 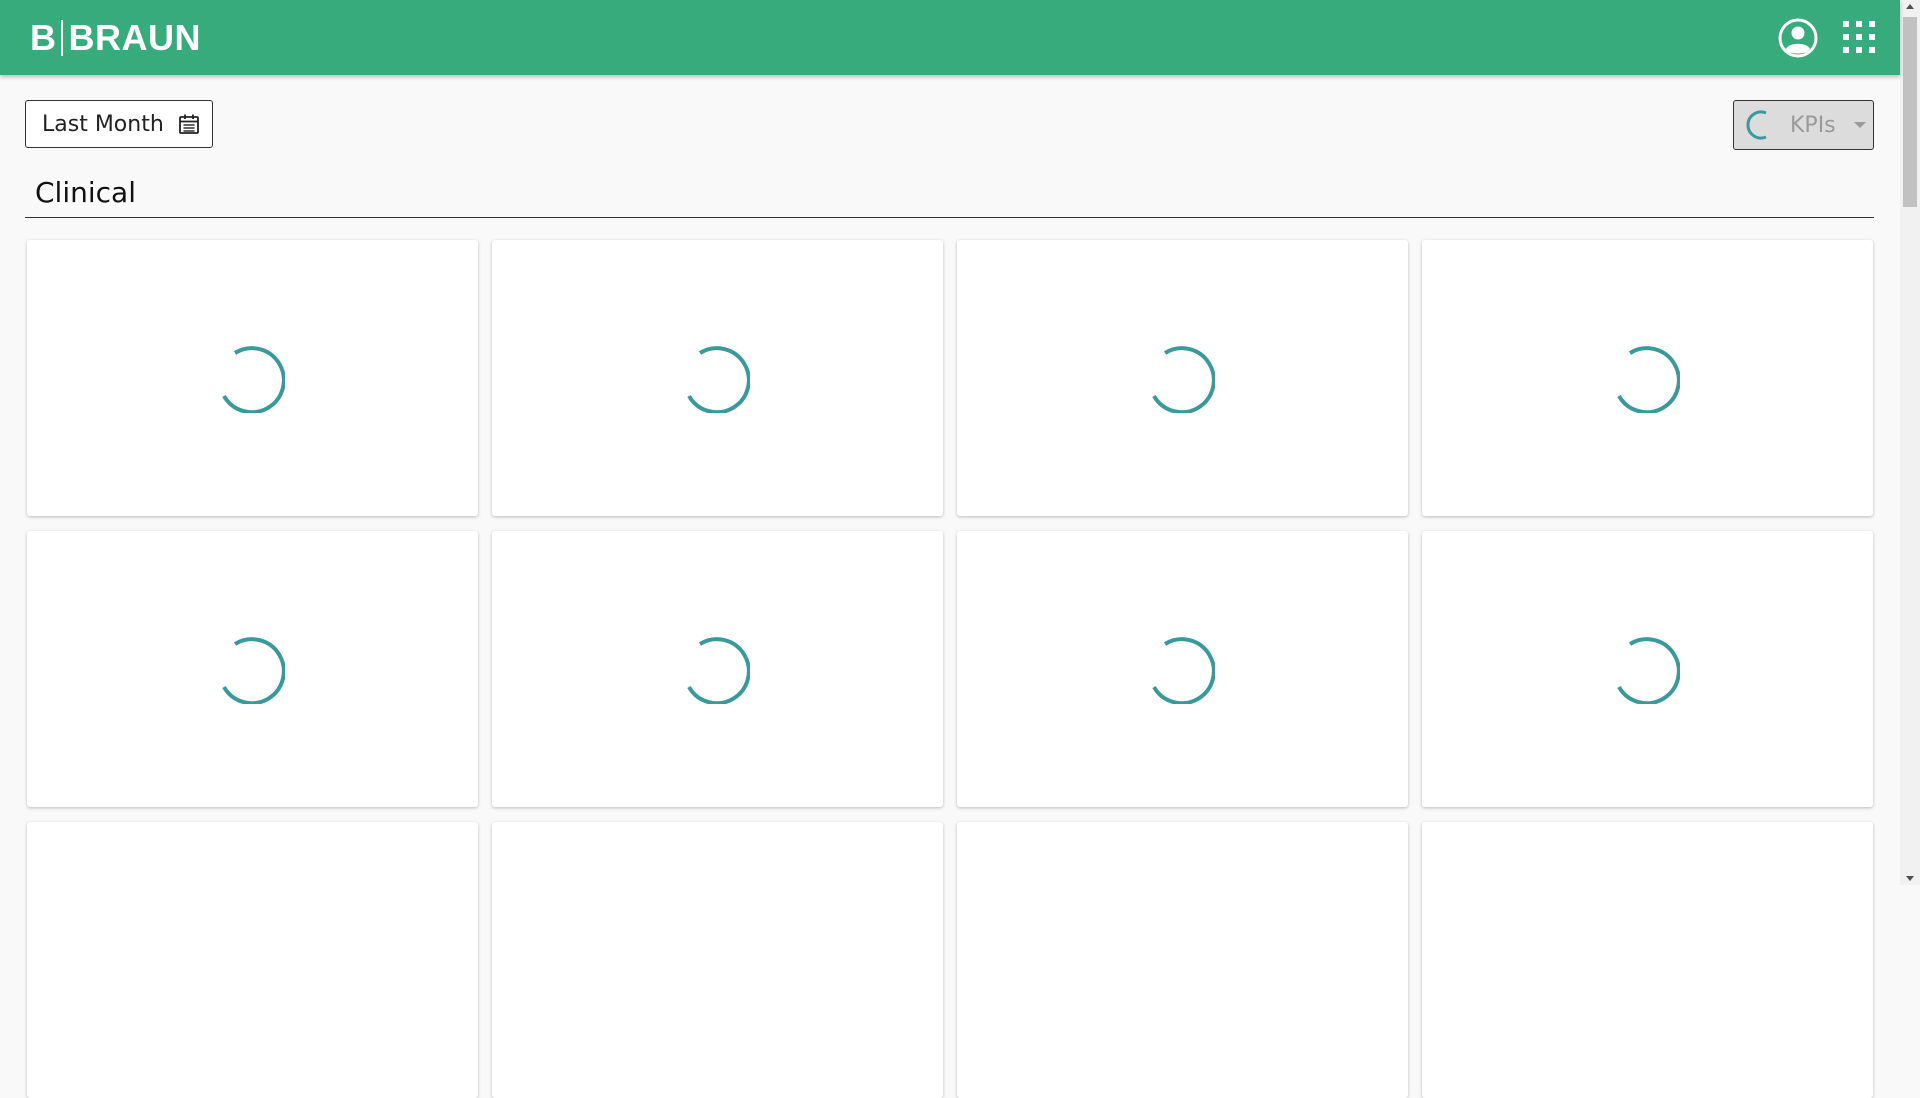 I want to click on date-range-button: Last Month, so click(x=119, y=124).